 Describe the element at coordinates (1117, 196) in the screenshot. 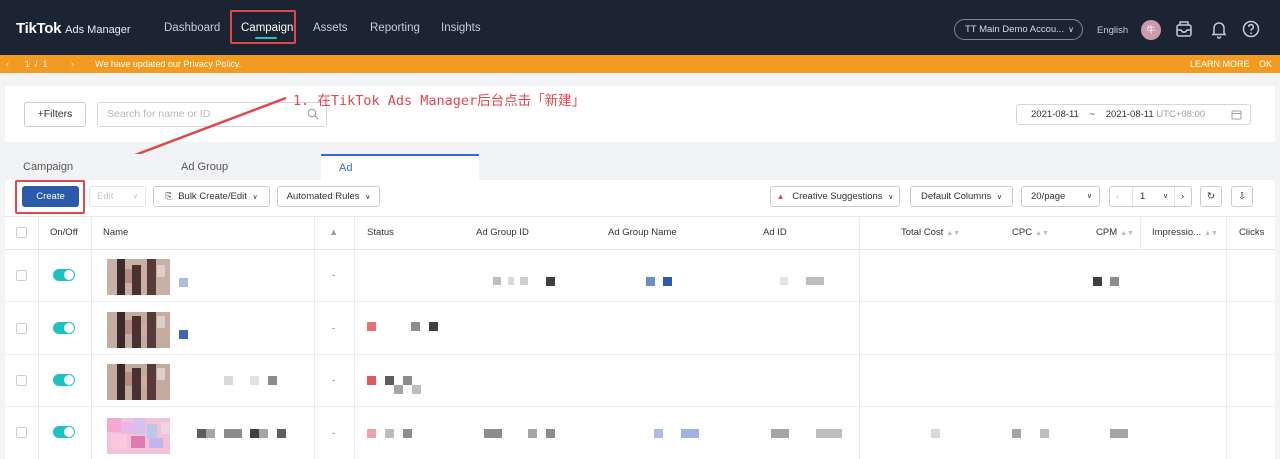

I see `prev-page-icon: ‹` at that location.